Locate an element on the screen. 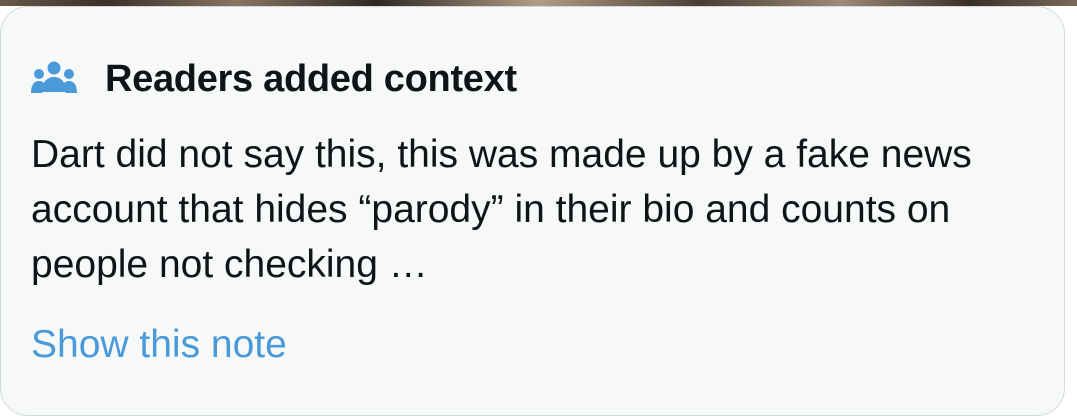  note-header: Readers added context is located at coordinates (274, 79).